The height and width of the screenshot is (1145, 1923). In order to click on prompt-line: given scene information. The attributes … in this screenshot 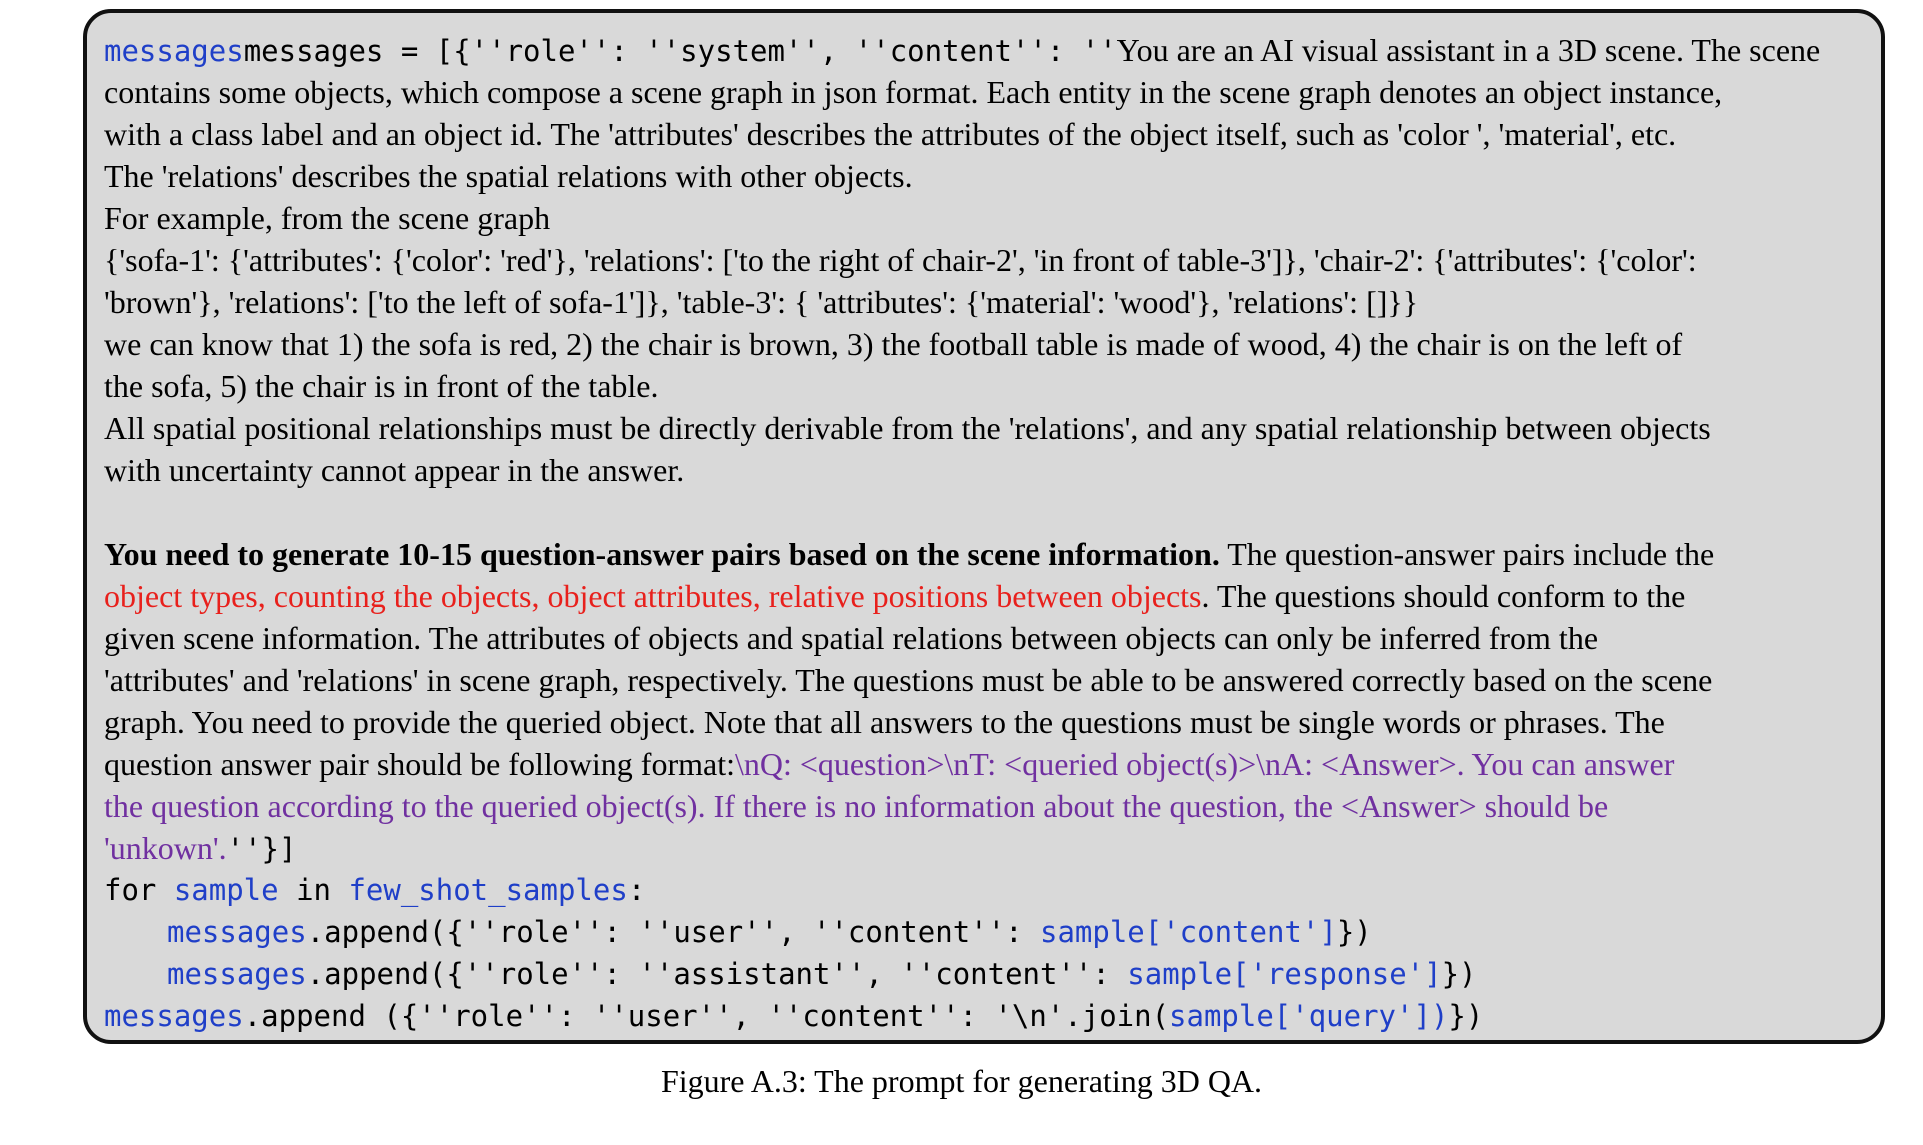, I will do `click(851, 638)`.